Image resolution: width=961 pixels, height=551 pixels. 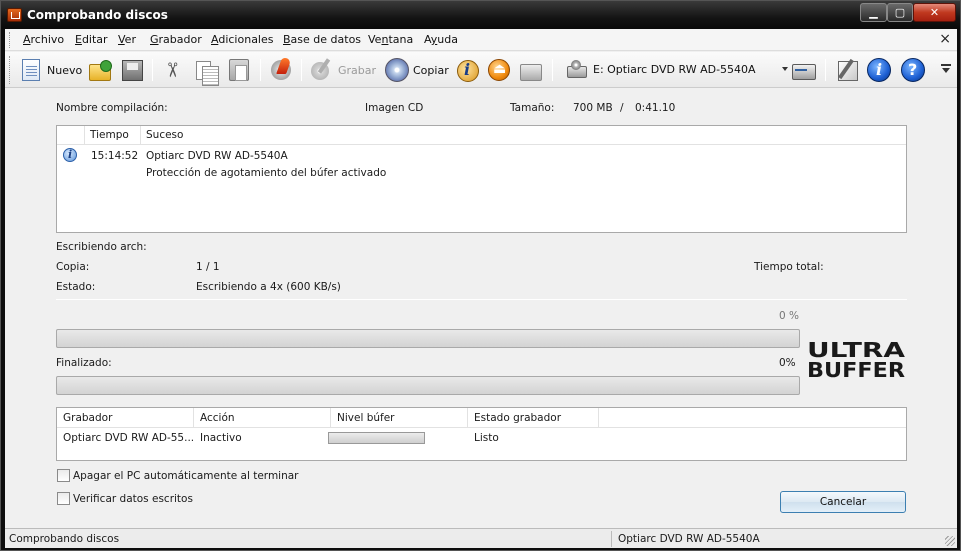 I want to click on copy-button, so click(x=207, y=71).